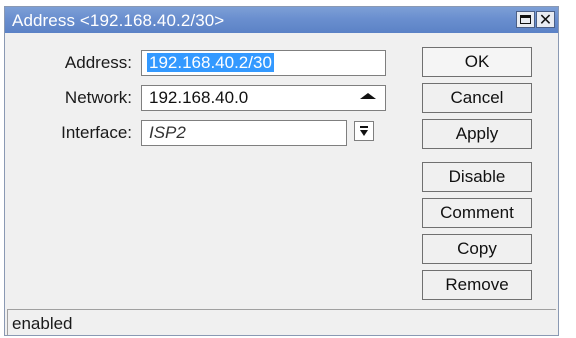 Image resolution: width=576 pixels, height=338 pixels. I want to click on interface-select: ISP2, so click(244, 133).